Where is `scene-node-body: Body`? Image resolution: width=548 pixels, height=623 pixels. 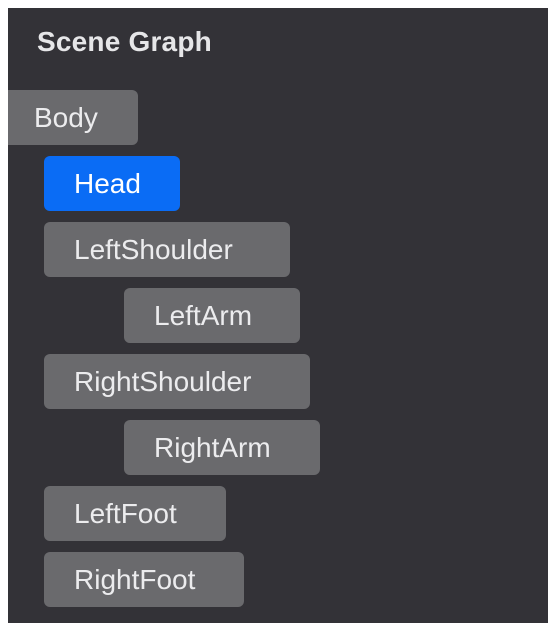
scene-node-body: Body is located at coordinates (73, 117).